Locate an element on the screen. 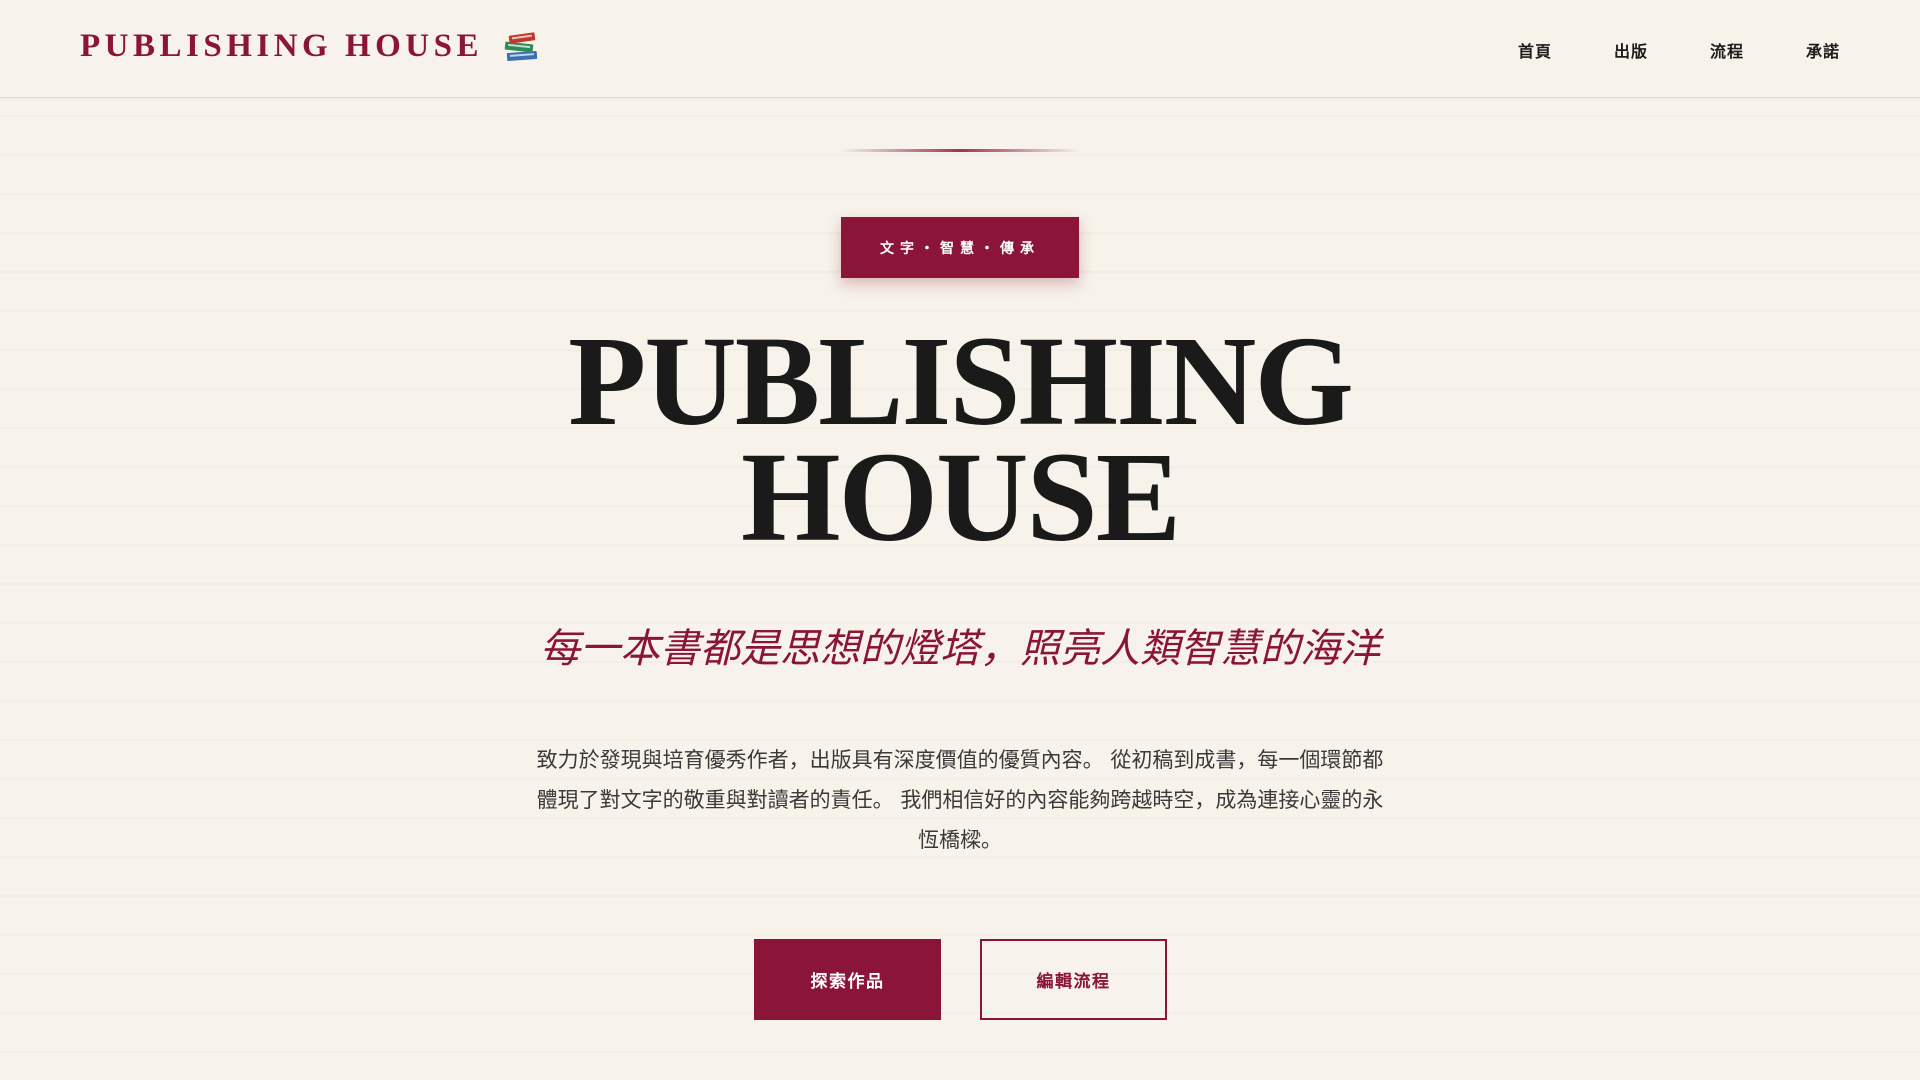 The width and height of the screenshot is (1920, 1080). main-nav: 首頁 出版 流程 承諾 is located at coordinates (1679, 50).